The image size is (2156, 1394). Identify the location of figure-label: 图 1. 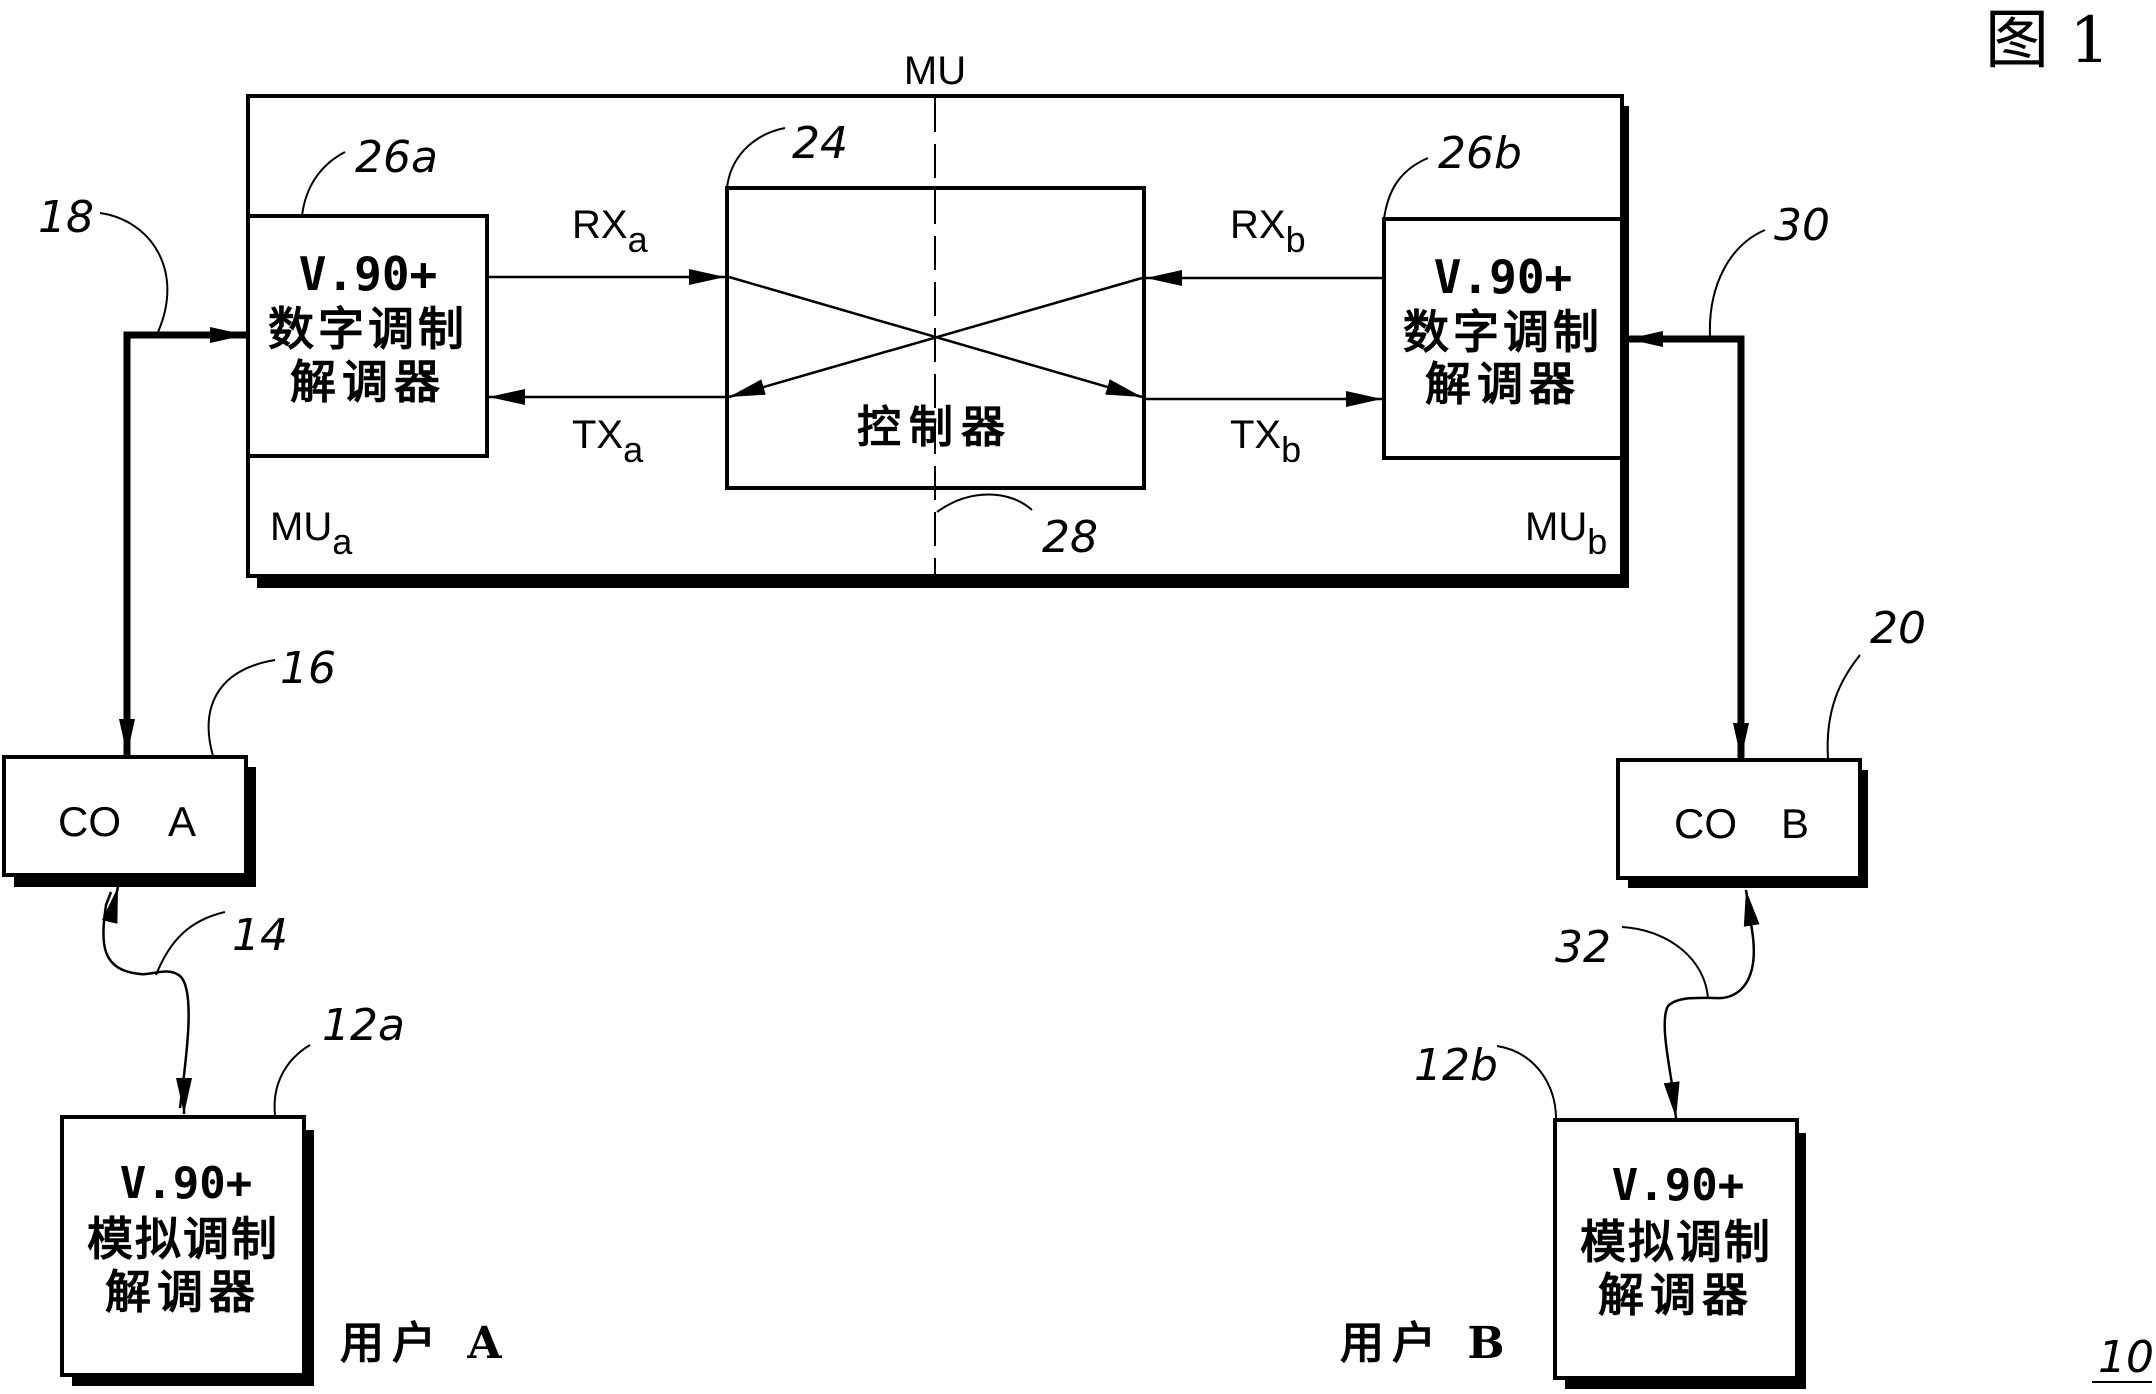
(2047, 41).